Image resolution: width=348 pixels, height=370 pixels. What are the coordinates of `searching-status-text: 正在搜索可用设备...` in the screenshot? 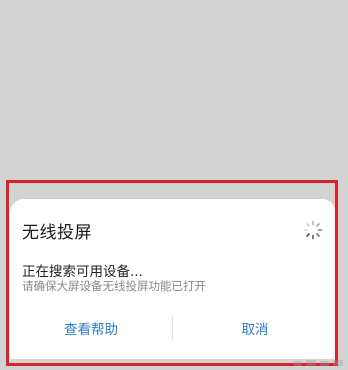 It's located at (82, 272).